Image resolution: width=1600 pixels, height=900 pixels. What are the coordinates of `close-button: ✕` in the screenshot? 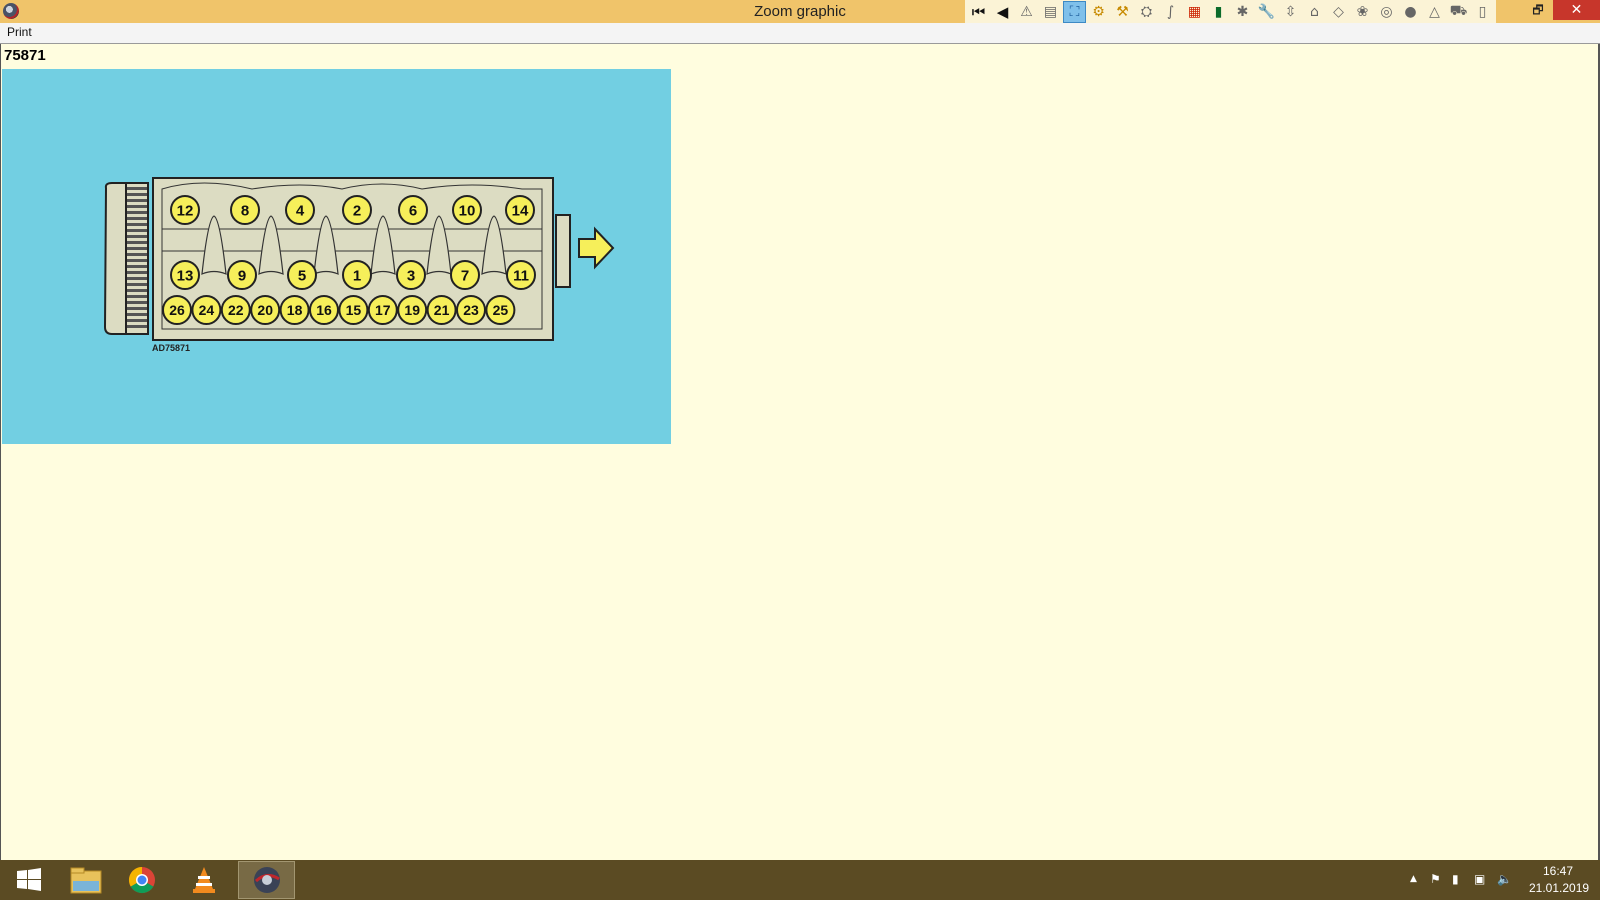 It's located at (1576, 10).